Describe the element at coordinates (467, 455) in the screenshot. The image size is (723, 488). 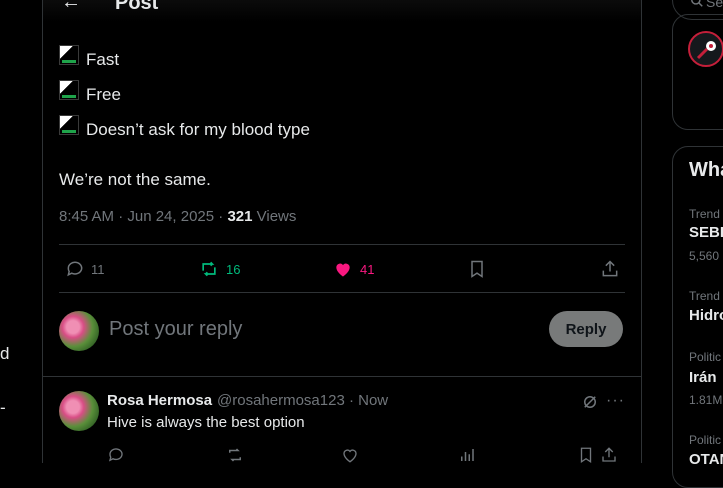
I see `analytics-icon` at that location.